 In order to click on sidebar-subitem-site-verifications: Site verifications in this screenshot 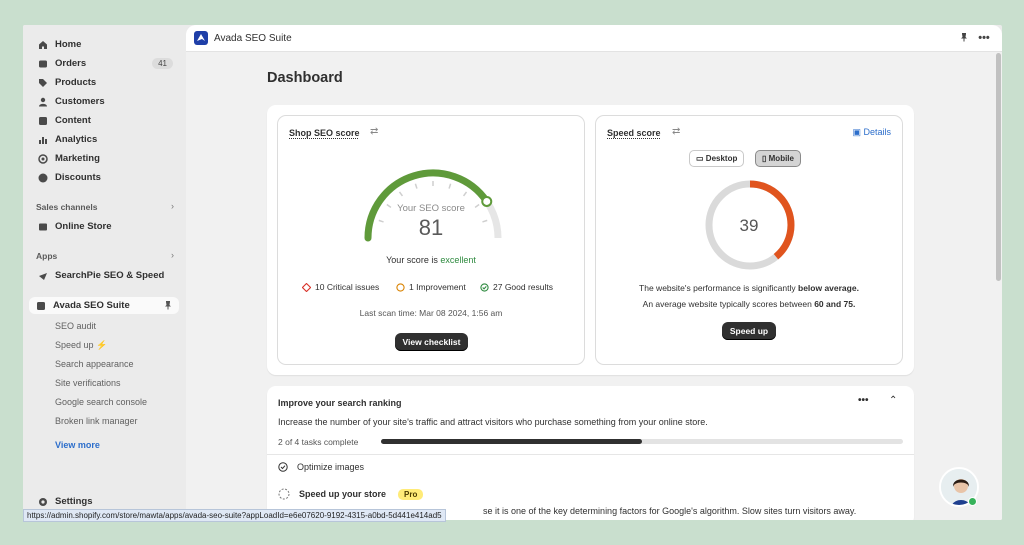, I will do `click(88, 383)`.